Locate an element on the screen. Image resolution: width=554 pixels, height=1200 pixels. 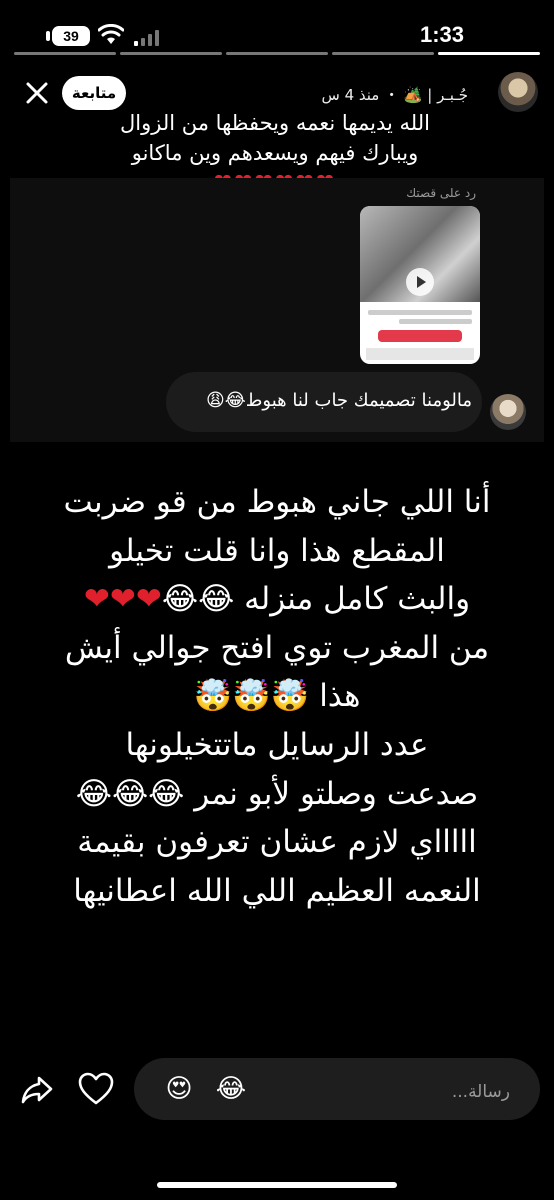
red-hearts: ❤❤❤ is located at coordinates (122, 599).